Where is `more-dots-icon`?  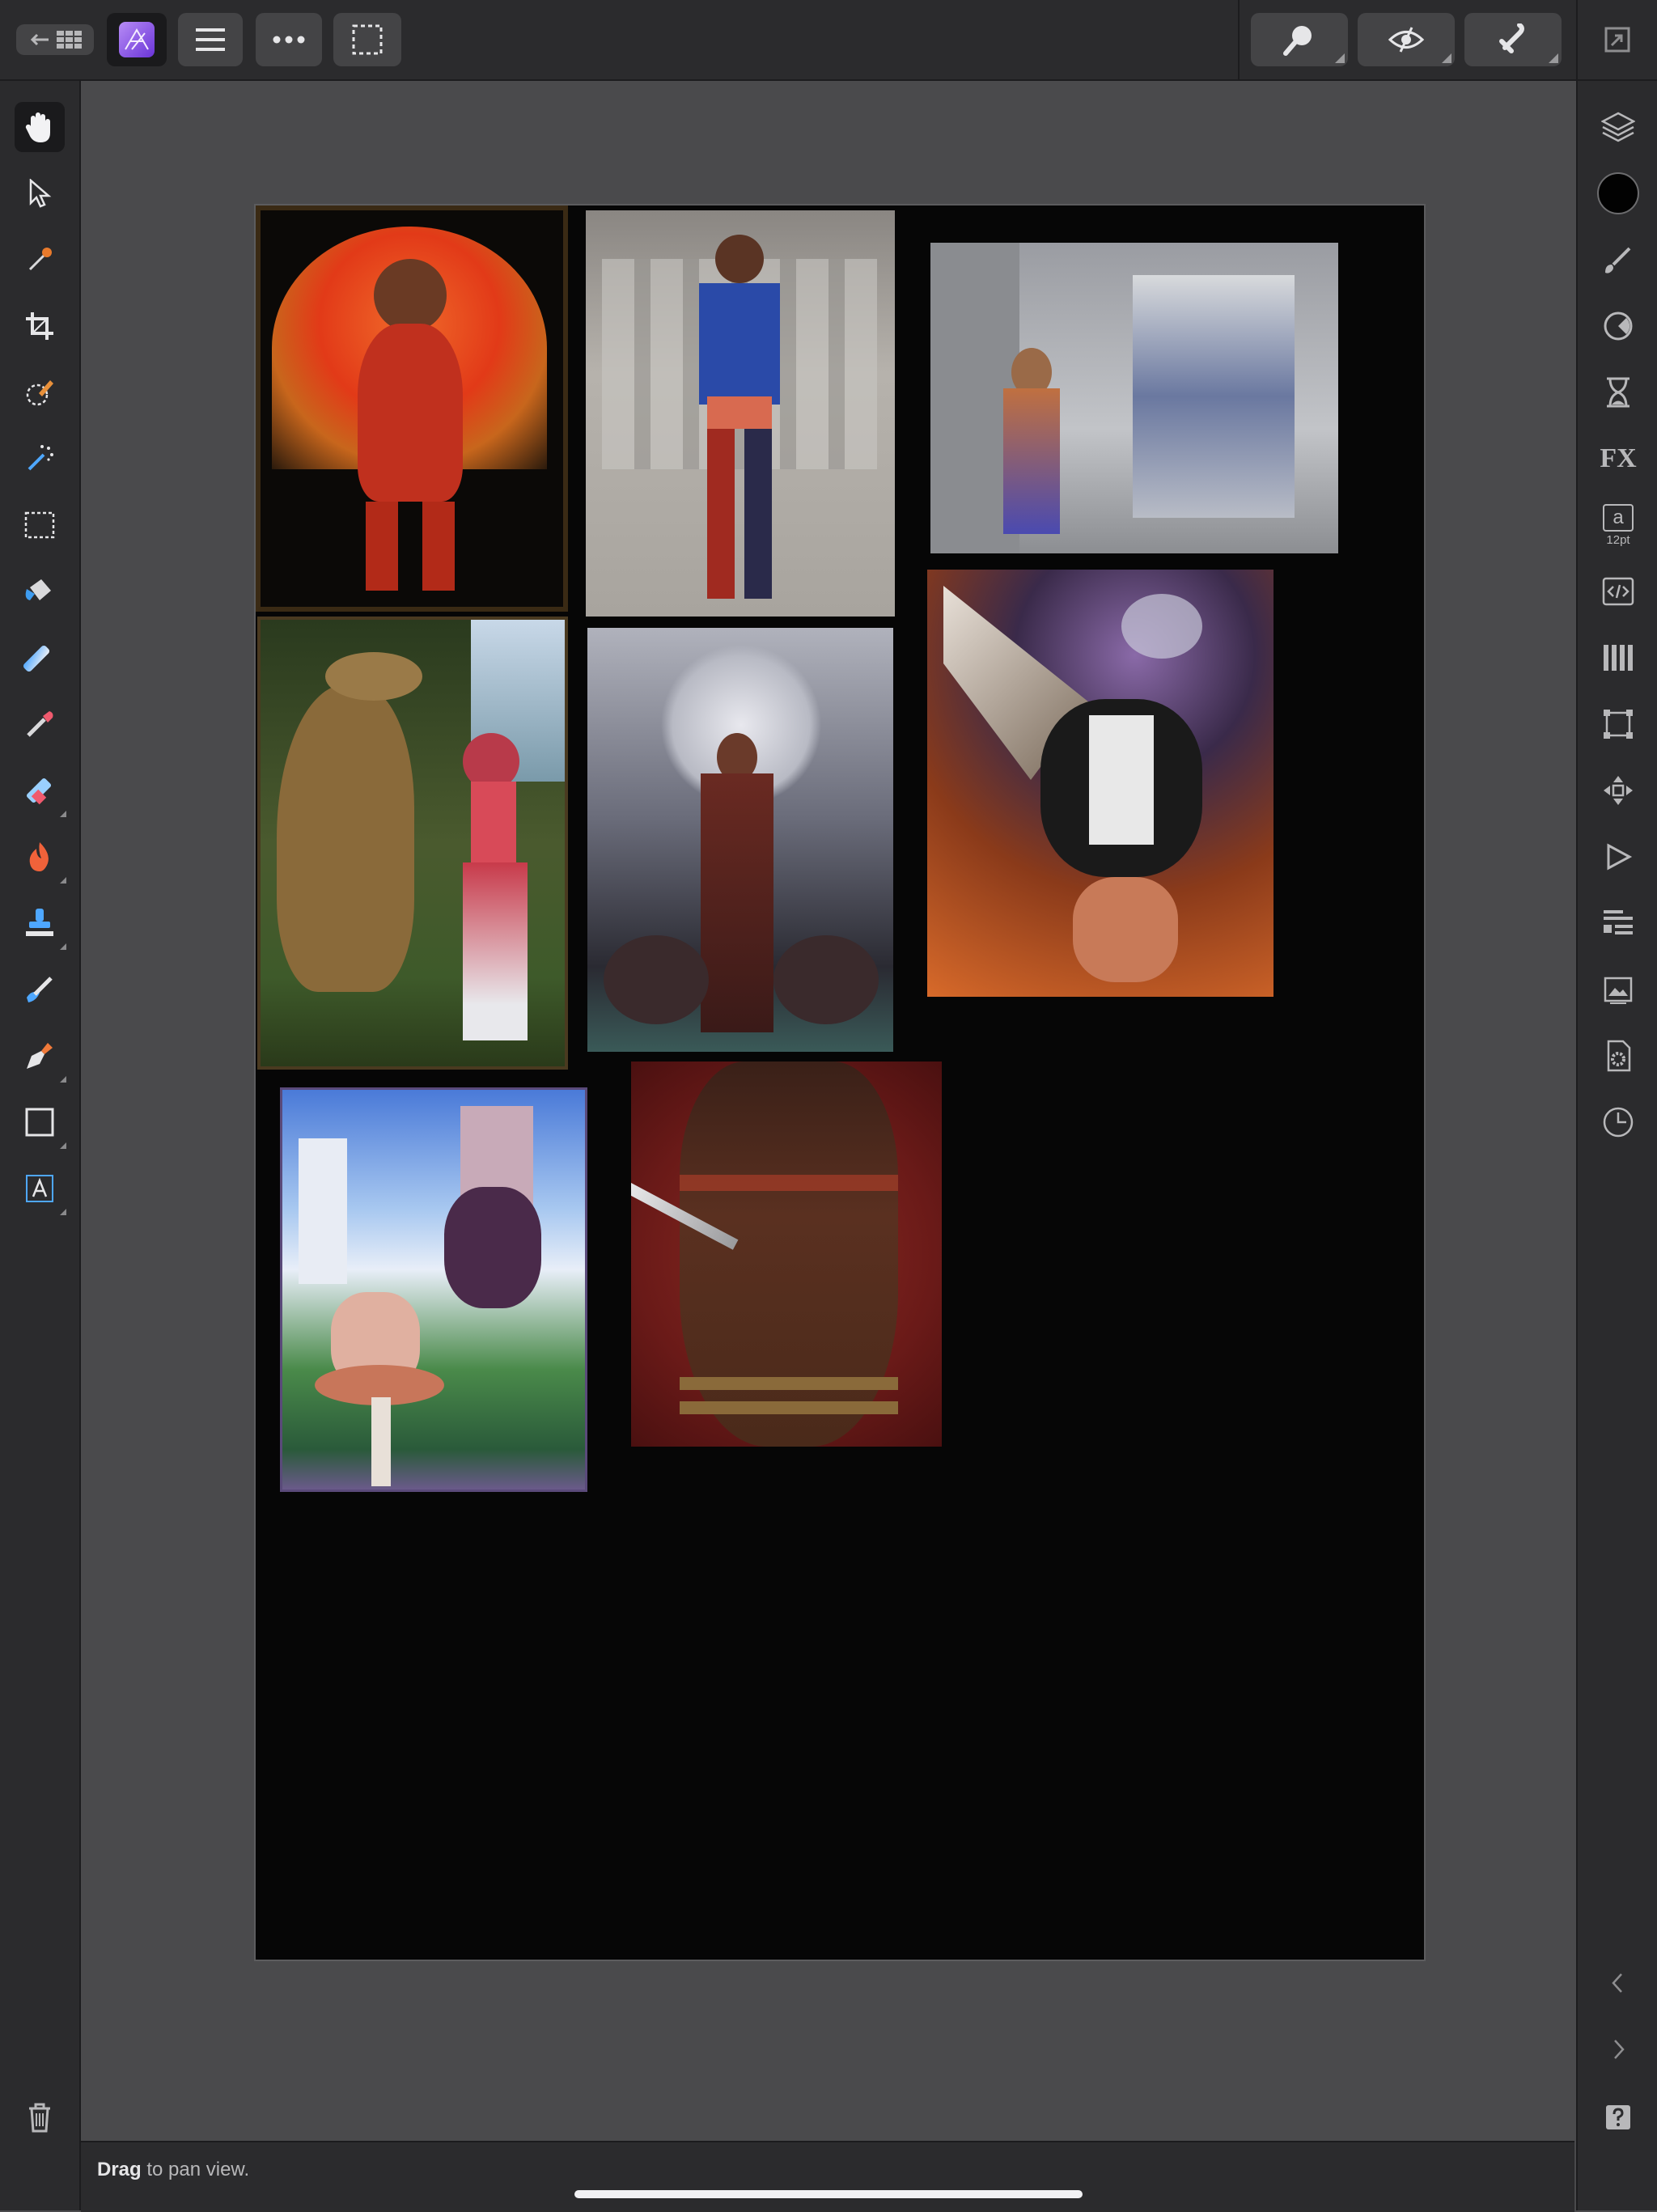
more-dots-icon is located at coordinates (289, 40).